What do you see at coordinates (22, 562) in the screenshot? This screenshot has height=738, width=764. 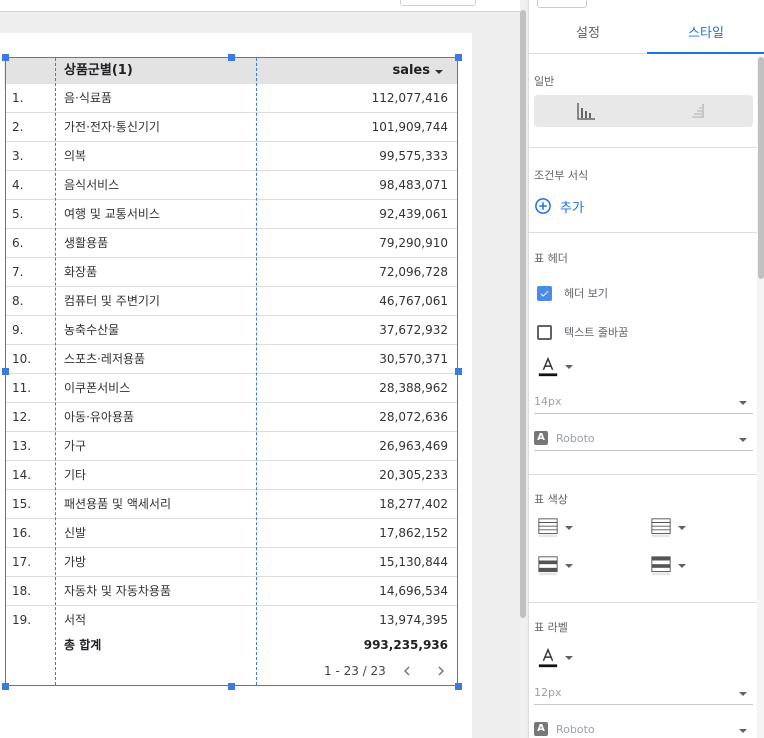 I see `row-index: 17.` at bounding box center [22, 562].